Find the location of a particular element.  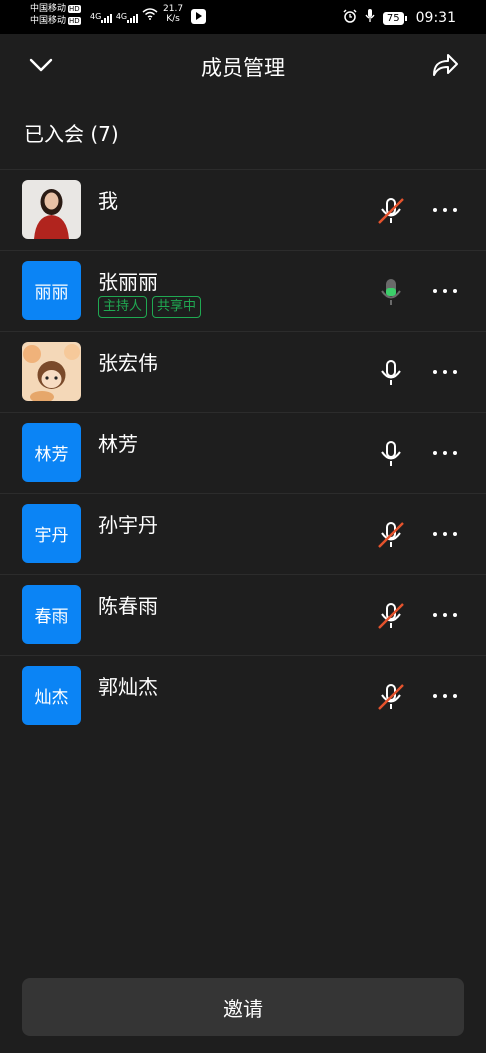

mic-active-icon is located at coordinates (391, 292).